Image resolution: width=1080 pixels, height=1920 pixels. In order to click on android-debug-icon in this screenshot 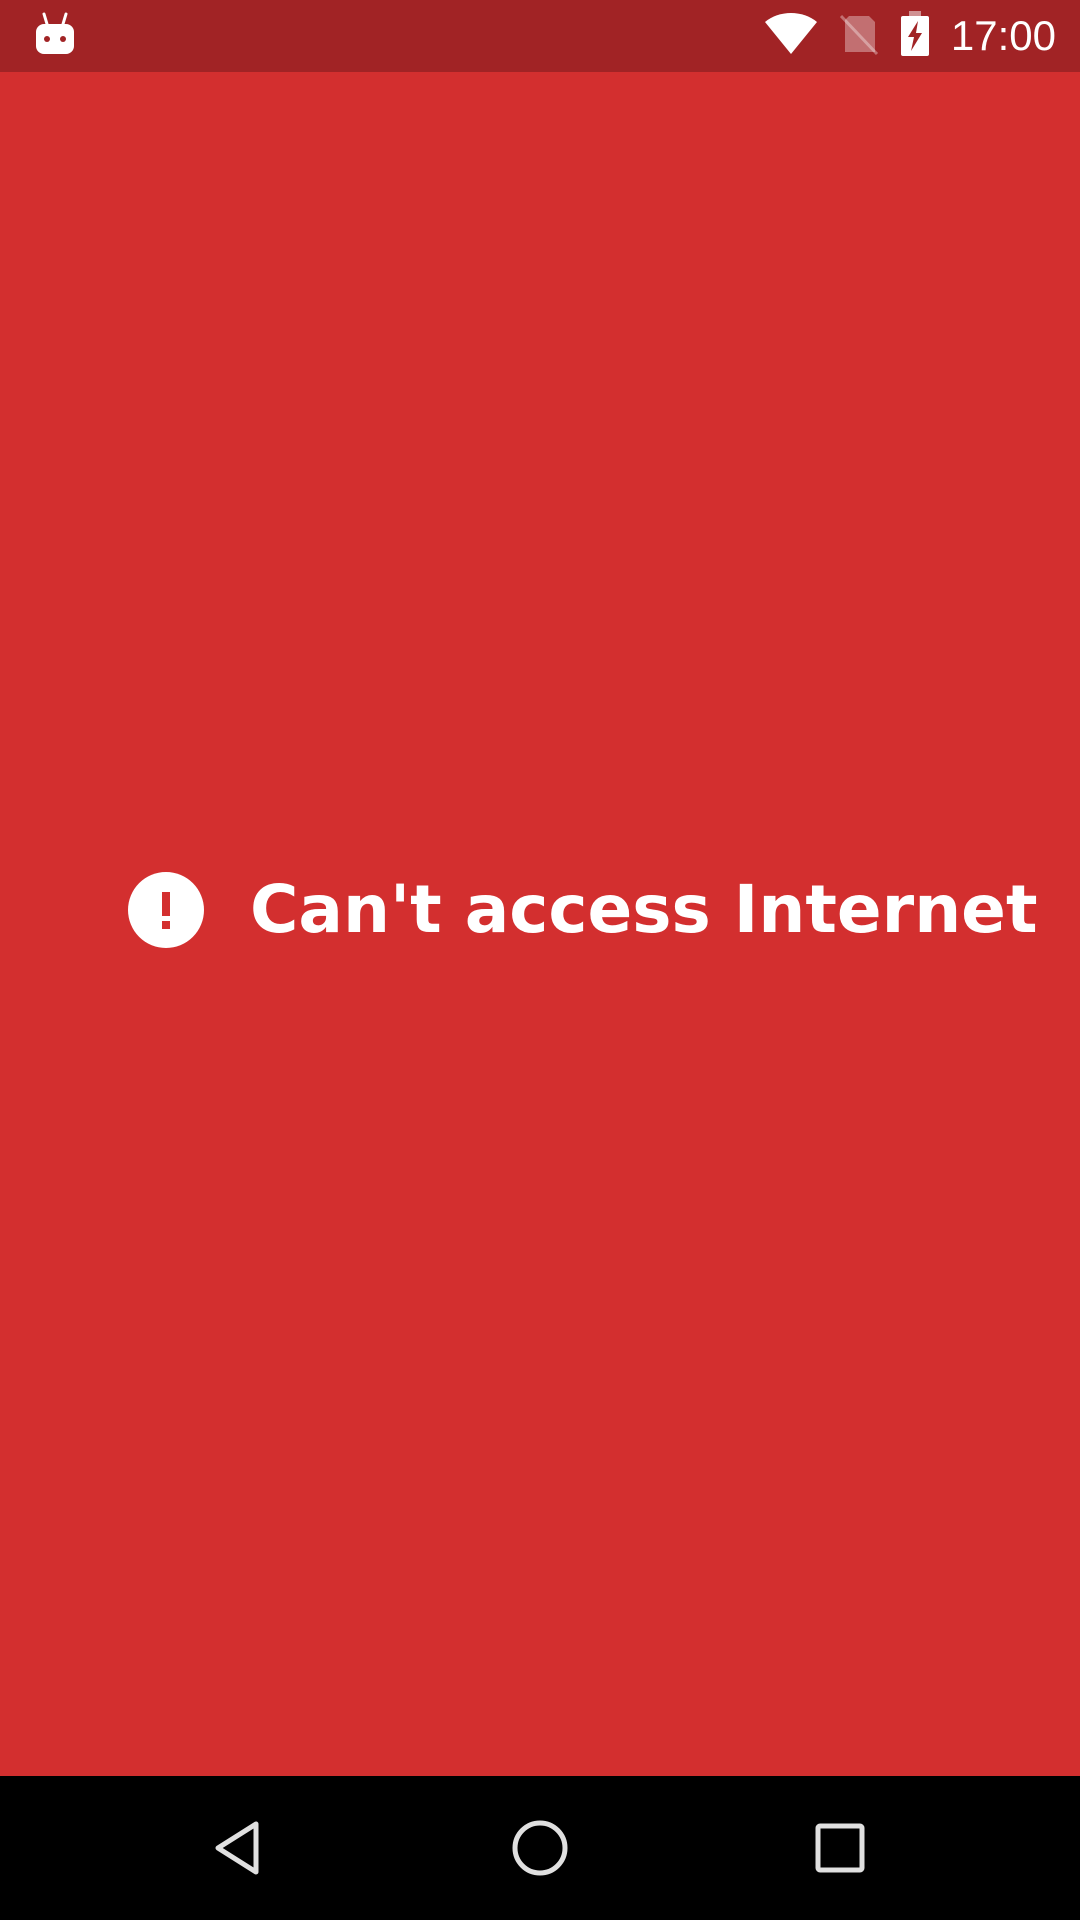, I will do `click(55, 36)`.